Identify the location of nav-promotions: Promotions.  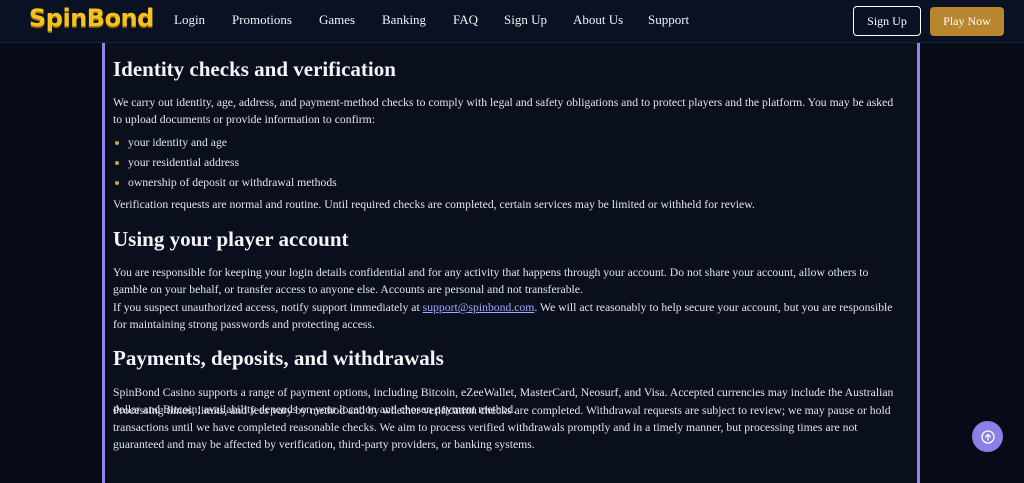
(262, 20).